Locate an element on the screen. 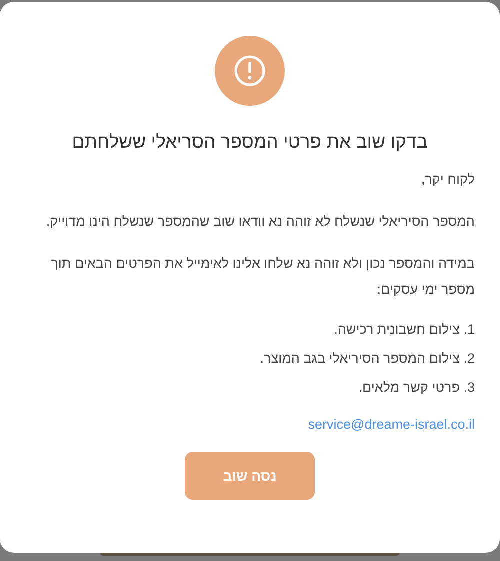 This screenshot has height=561, width=500. email-link: service@dreame-israel.co.il is located at coordinates (391, 424).